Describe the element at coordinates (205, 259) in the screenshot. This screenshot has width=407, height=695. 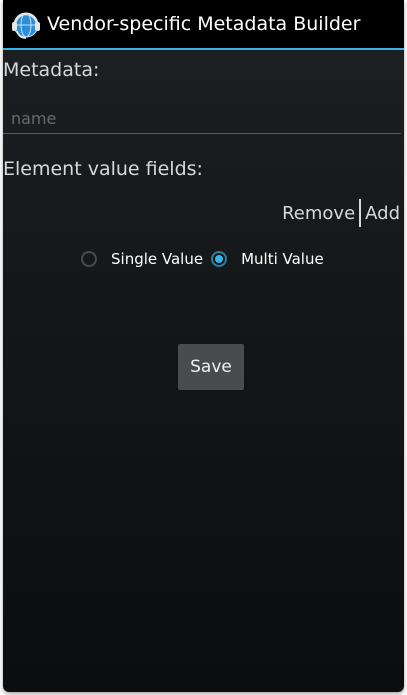
I see `value-type-radio-group: Single Value Multi Value` at that location.